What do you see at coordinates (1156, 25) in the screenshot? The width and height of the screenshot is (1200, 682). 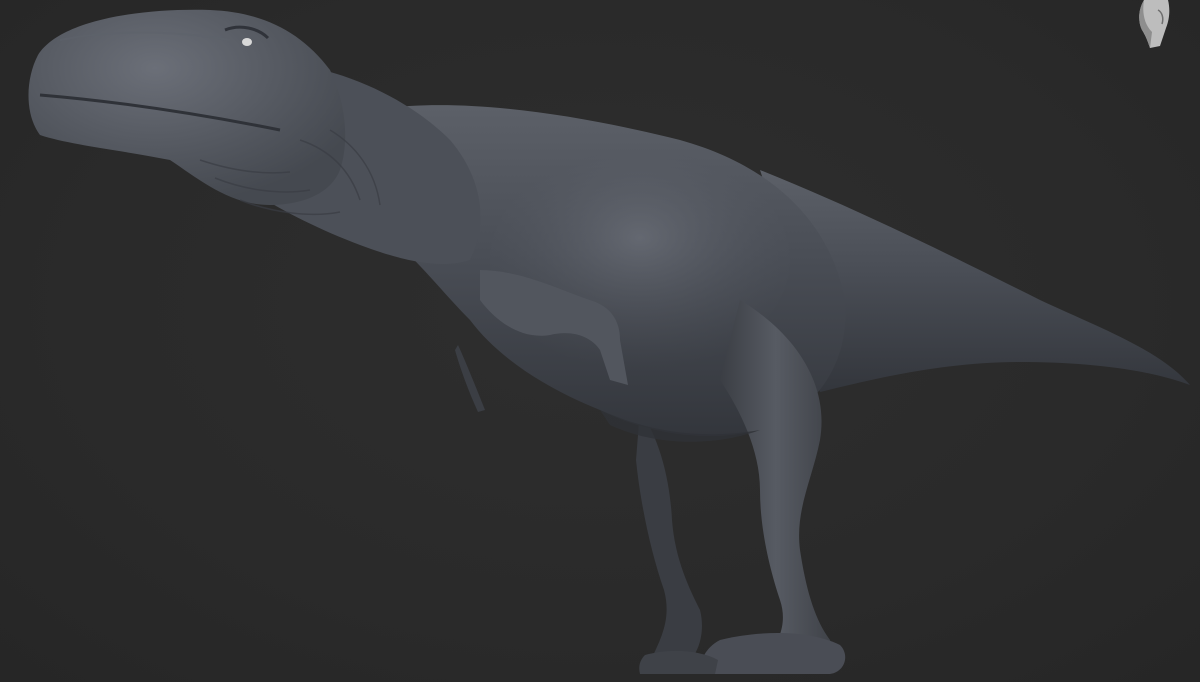 I see `head-orientation-icon` at bounding box center [1156, 25].